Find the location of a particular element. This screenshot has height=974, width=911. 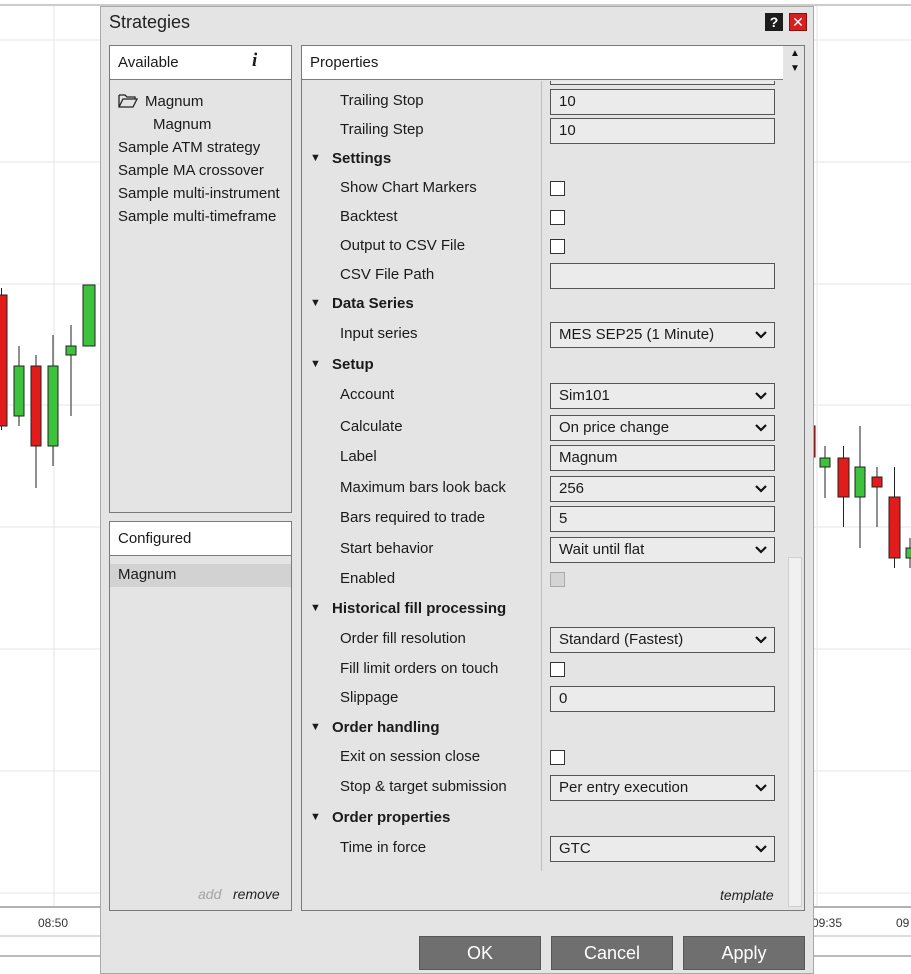

property-dropdown: Per entry execution is located at coordinates (662, 788).